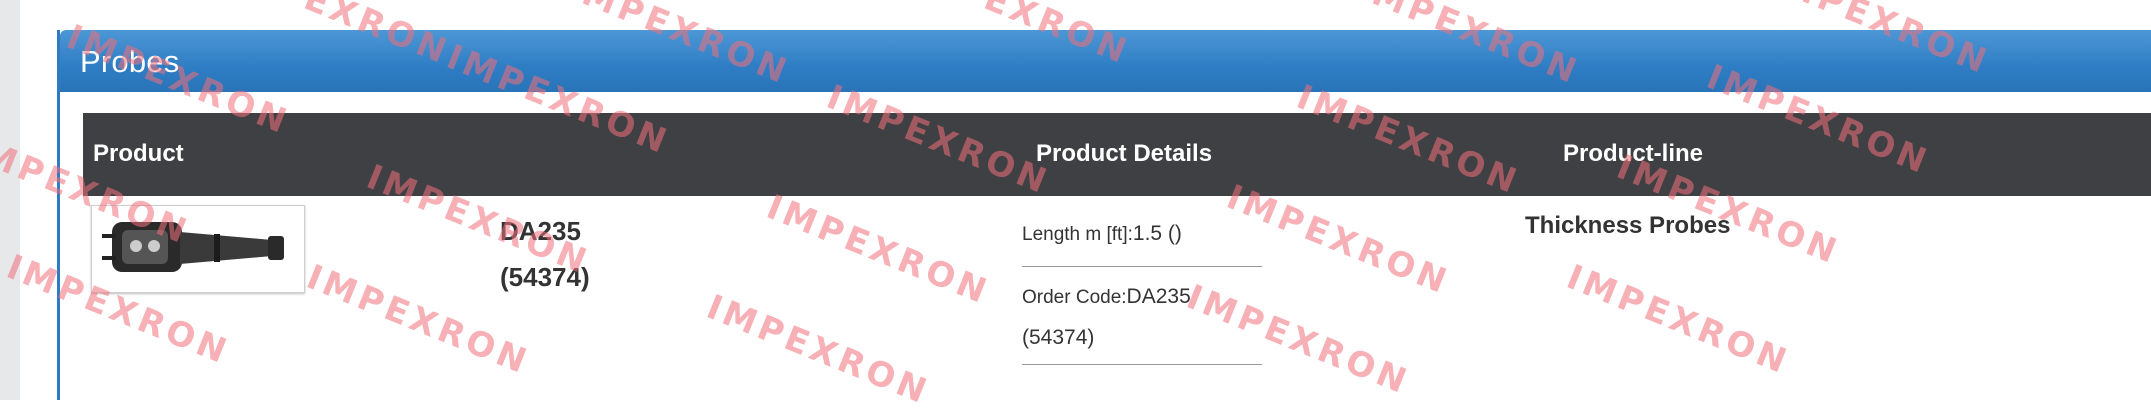 This screenshot has height=413, width=2151. I want to click on panel-header: Probes, so click(1105, 61).